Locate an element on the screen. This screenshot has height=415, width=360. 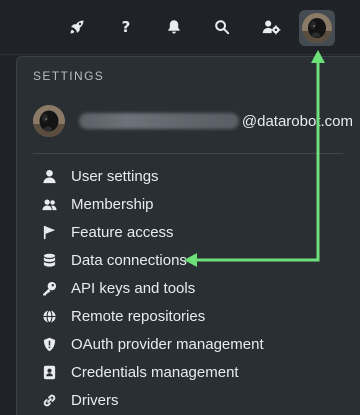
id-card-icon is located at coordinates (49, 372).